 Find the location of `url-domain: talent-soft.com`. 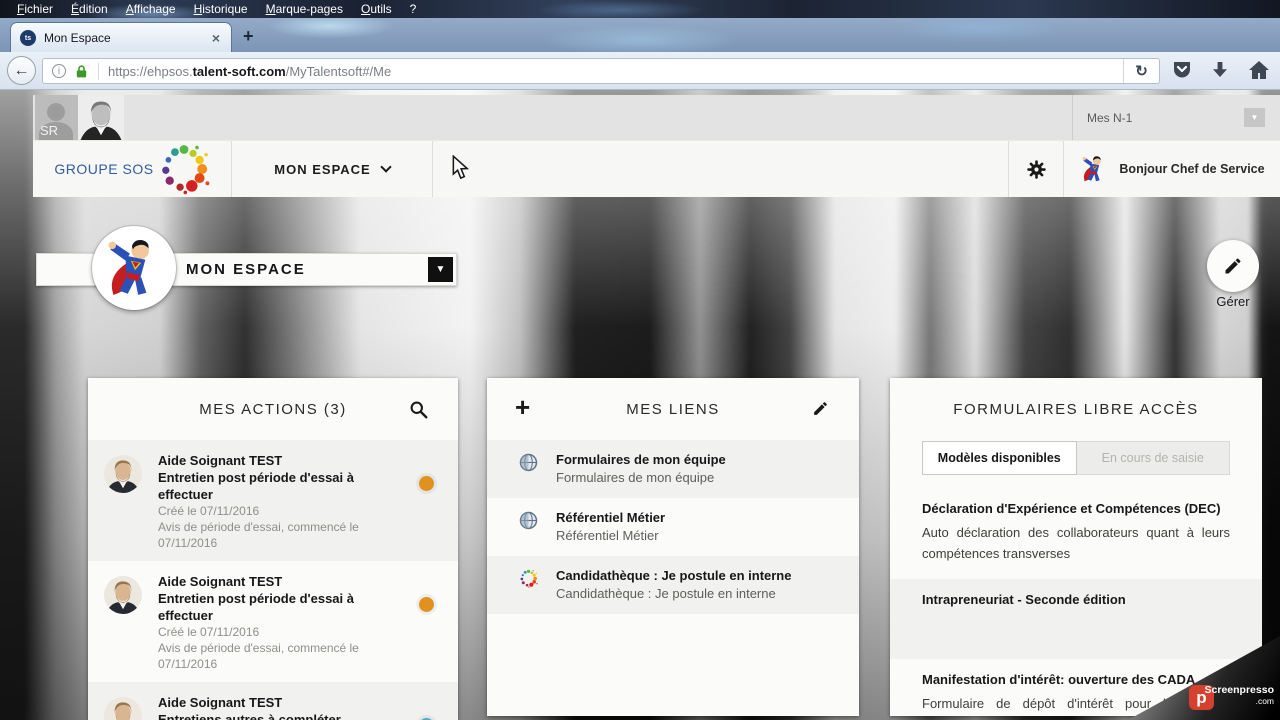

url-domain: talent-soft.com is located at coordinates (239, 71).